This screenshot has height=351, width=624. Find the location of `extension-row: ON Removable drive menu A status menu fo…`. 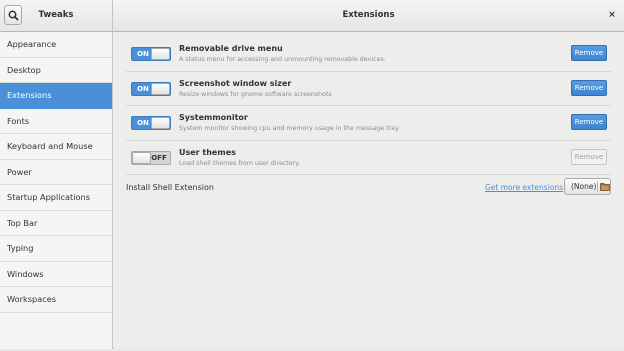

extension-row: ON Removable drive menu A status menu fo… is located at coordinates (368, 54).